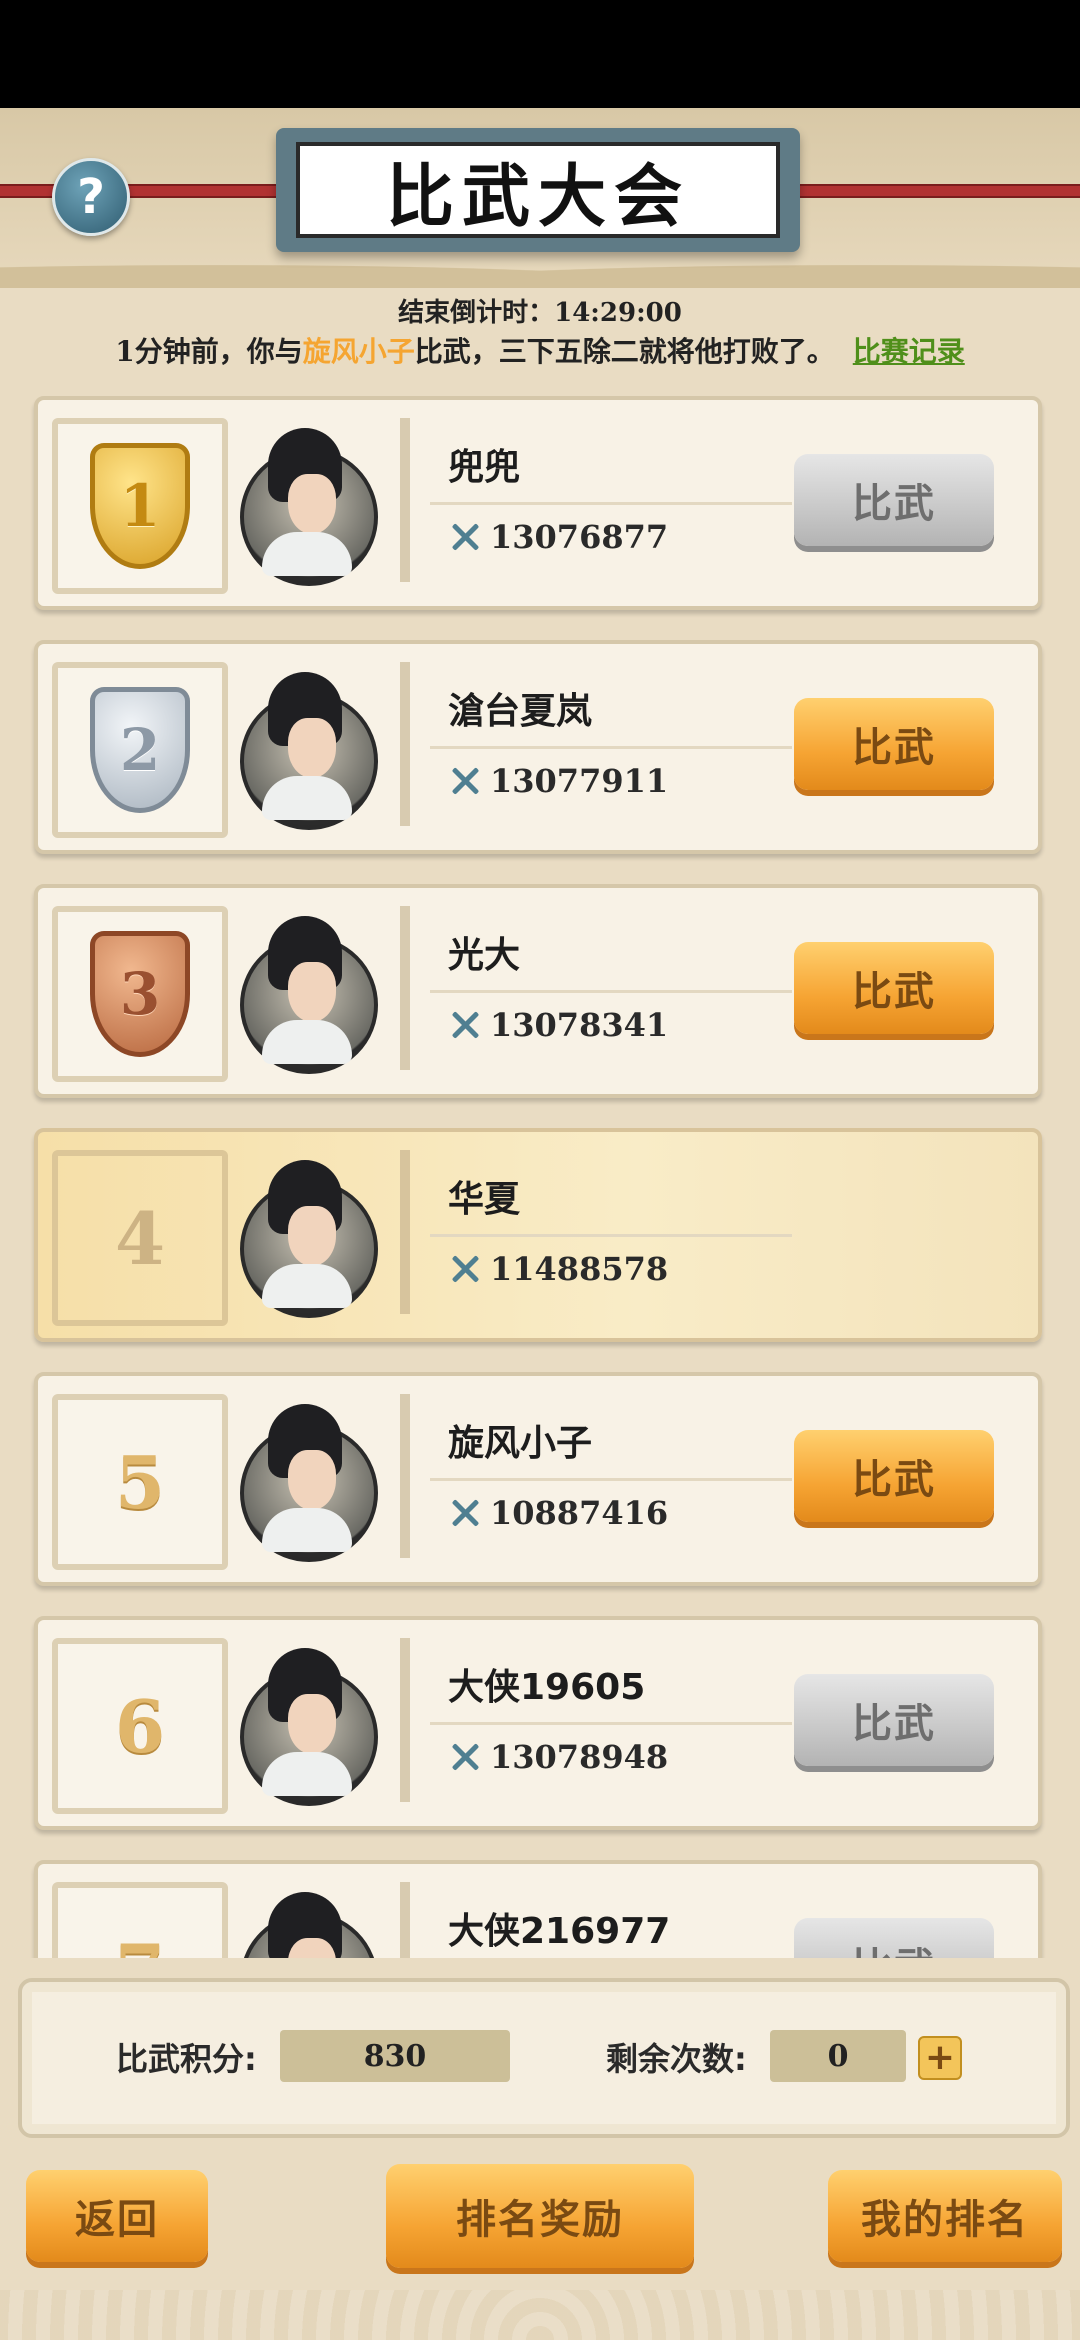 The height and width of the screenshot is (2340, 1080). Describe the element at coordinates (596, 1232) in the screenshot. I see `player-info: 华夏 11488578` at that location.